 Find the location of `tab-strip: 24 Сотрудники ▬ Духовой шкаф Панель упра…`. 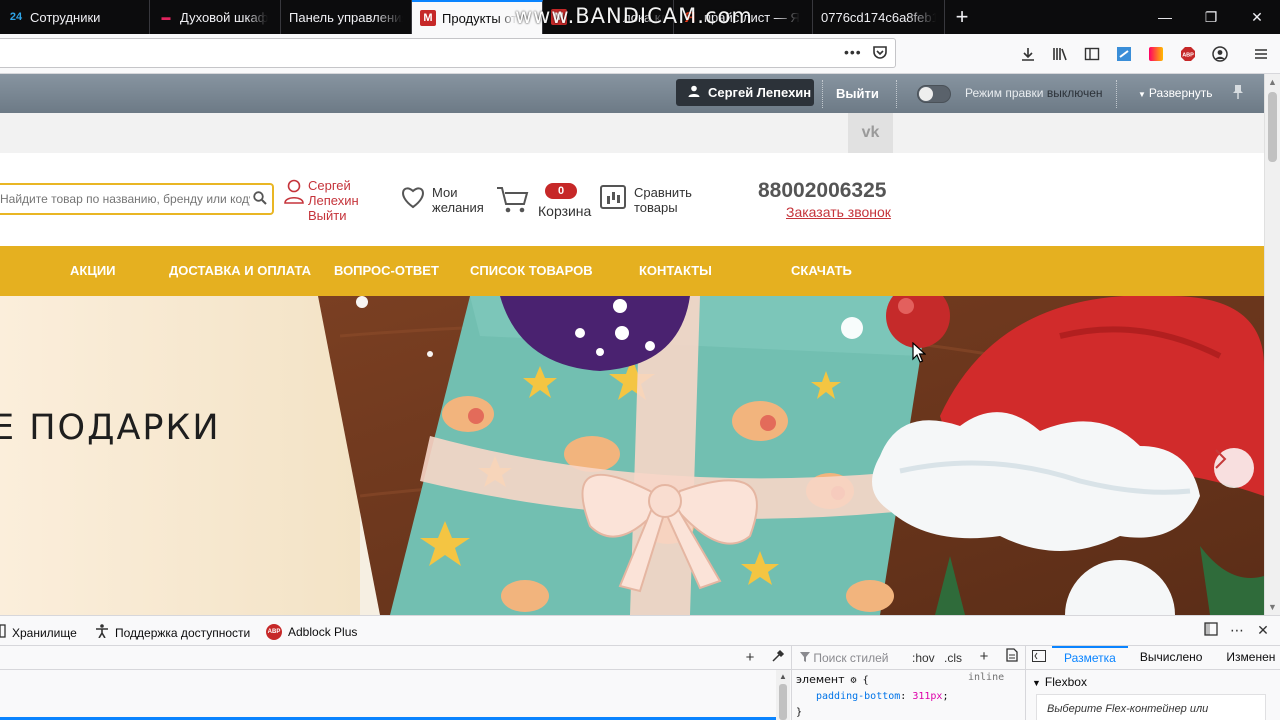

tab-strip: 24 Сотрудники ▬ Духовой шкаф Панель упра… is located at coordinates (640, 17).